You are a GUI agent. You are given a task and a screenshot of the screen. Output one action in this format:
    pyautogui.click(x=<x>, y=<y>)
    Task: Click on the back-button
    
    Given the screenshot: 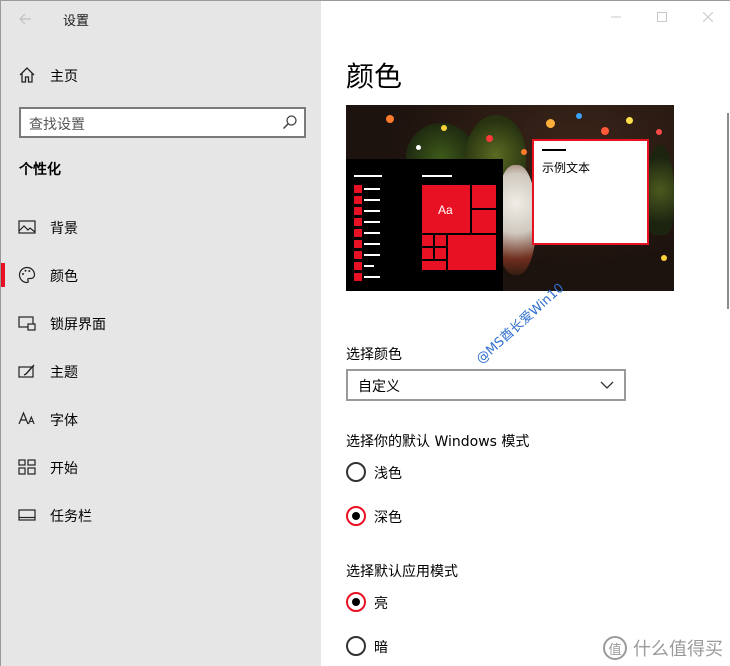 What is the action you would take?
    pyautogui.click(x=25, y=19)
    